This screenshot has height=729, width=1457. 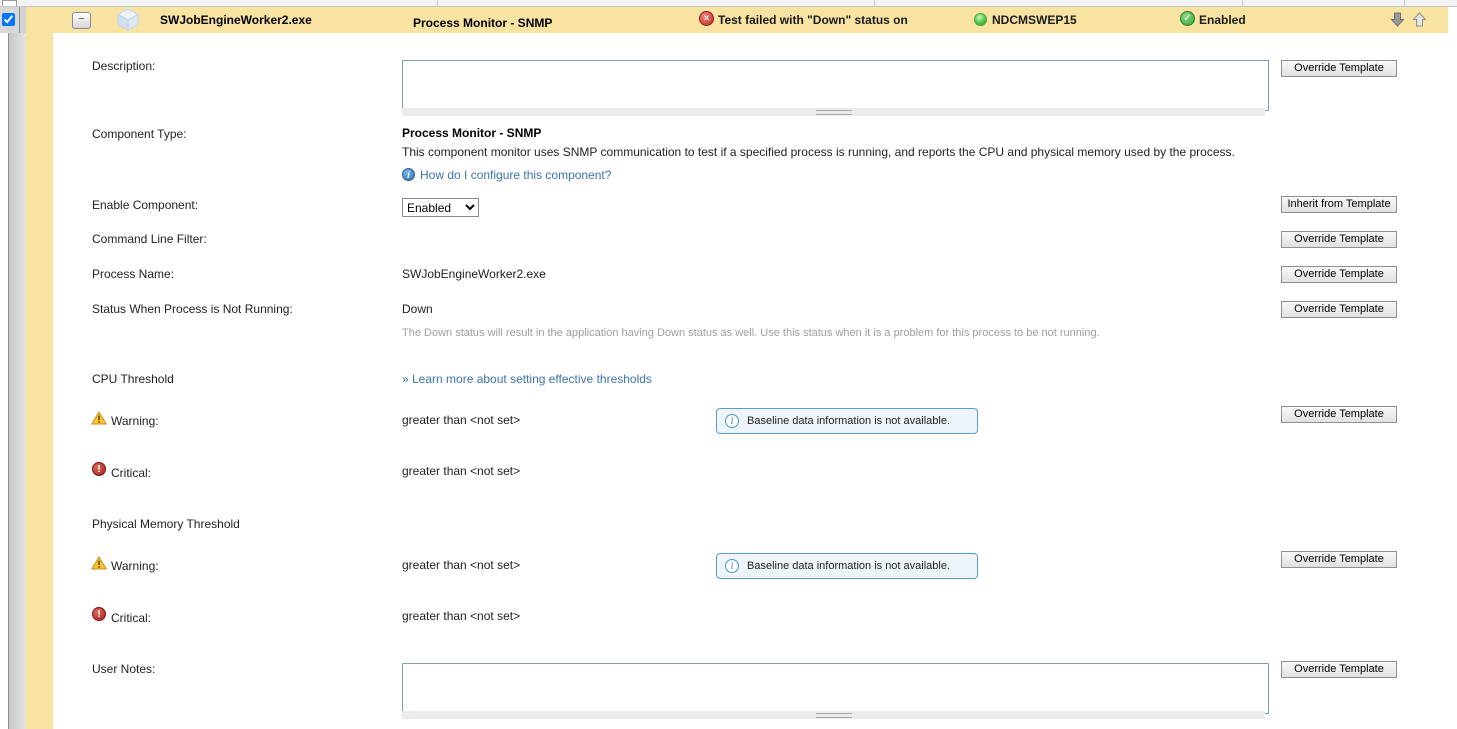 What do you see at coordinates (440, 207) in the screenshot?
I see `enable-component-select: Enabled` at bounding box center [440, 207].